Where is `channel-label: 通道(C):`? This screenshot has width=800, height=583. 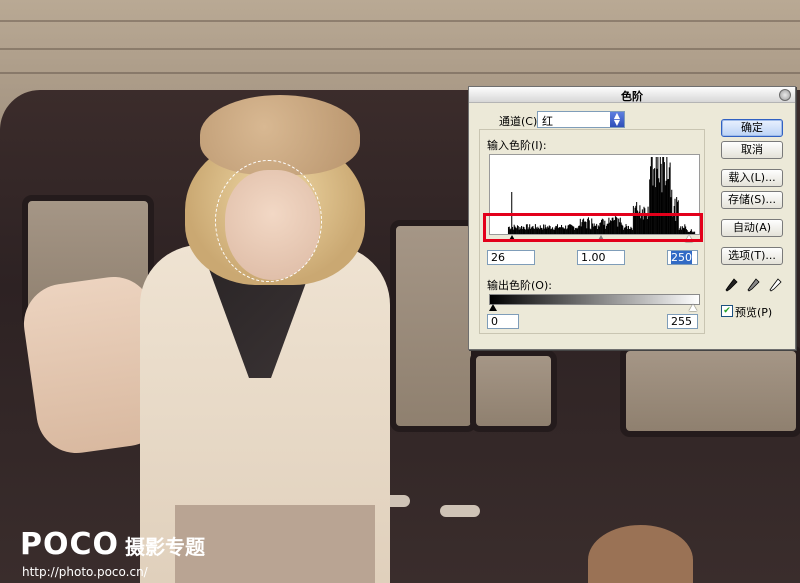 channel-label: 通道(C): is located at coordinates (520, 121).